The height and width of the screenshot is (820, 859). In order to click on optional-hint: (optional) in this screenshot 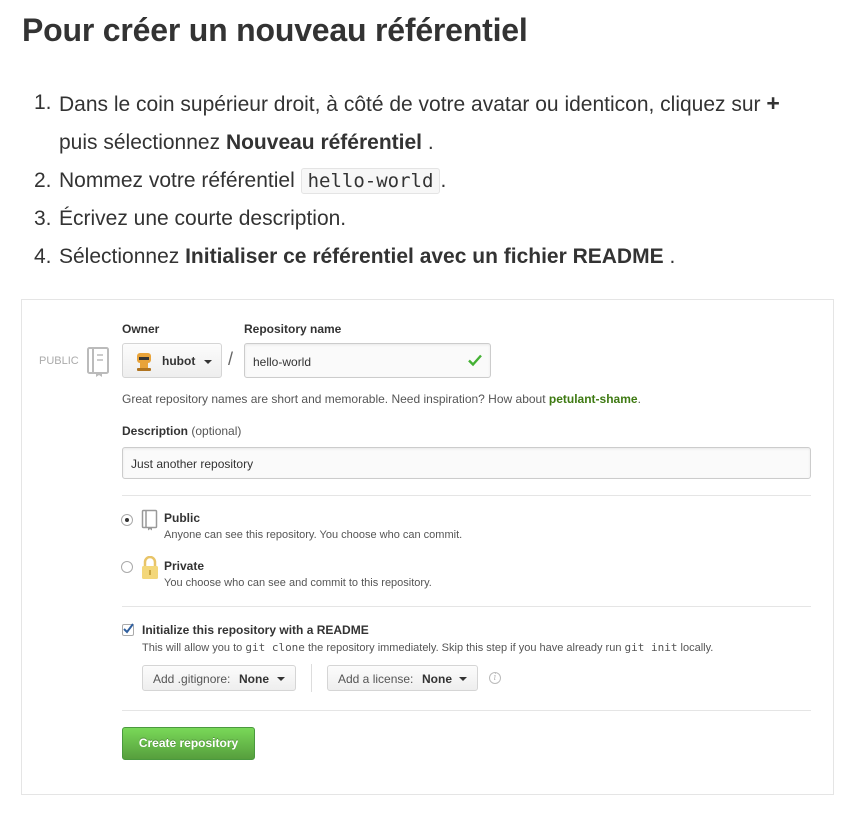, I will do `click(216, 431)`.